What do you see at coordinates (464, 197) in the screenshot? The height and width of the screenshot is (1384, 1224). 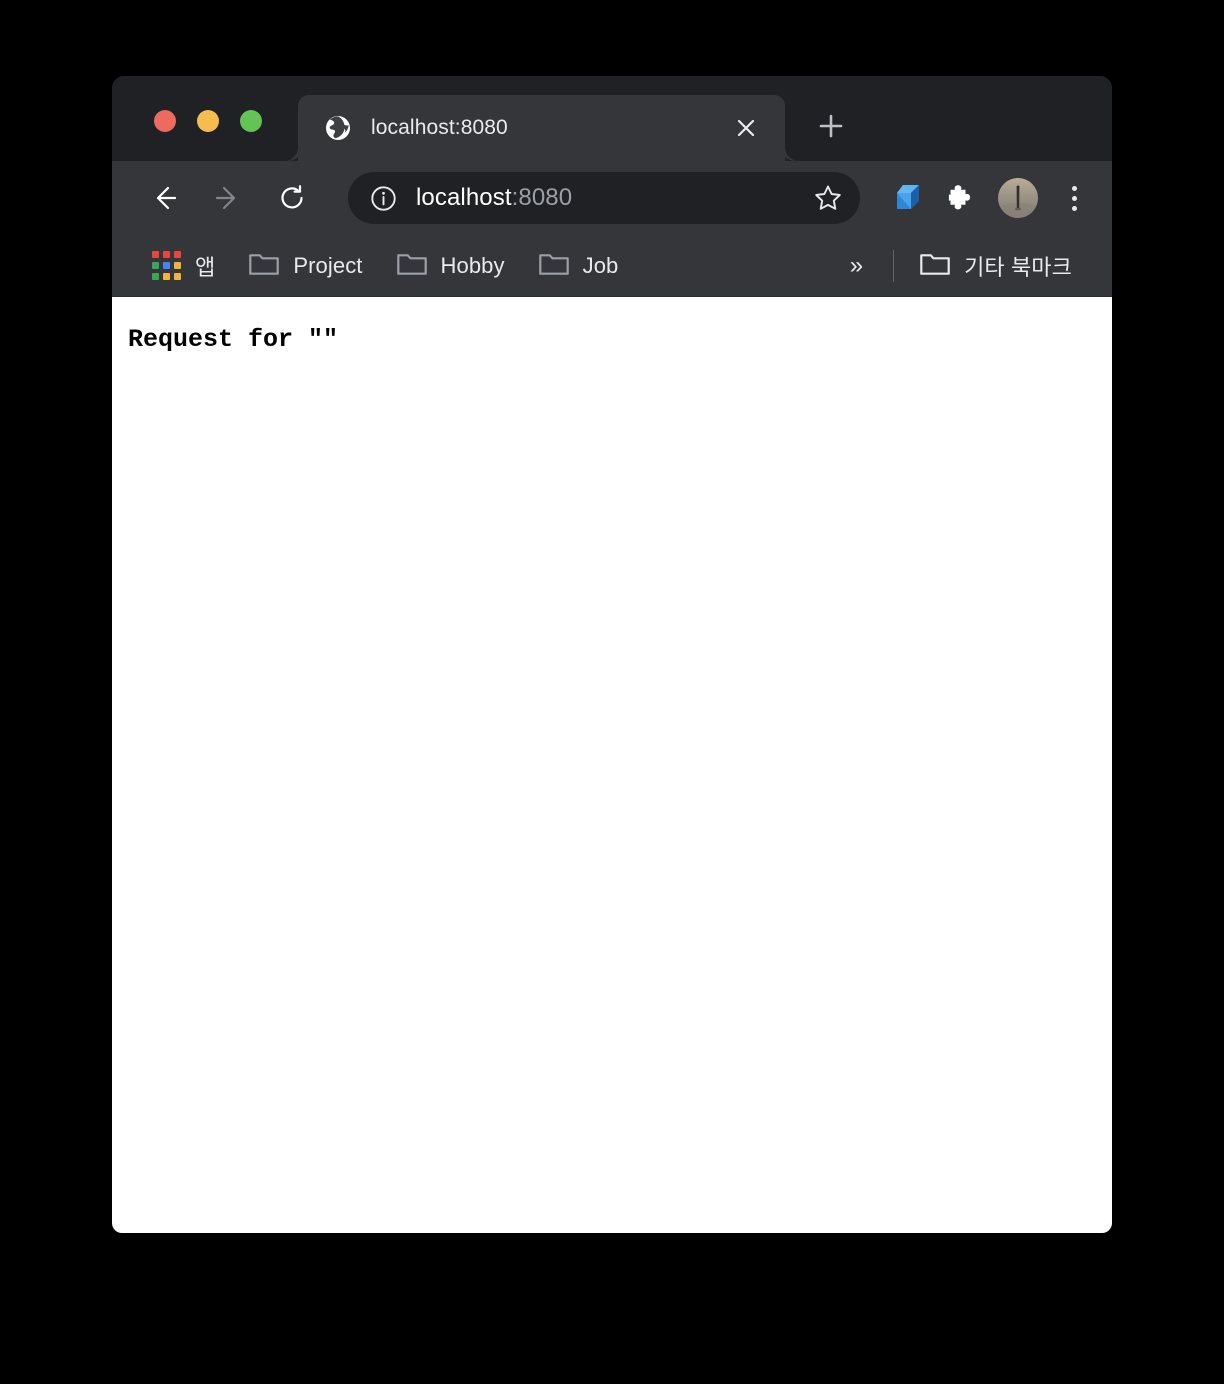 I see `address-bar-host: localhost` at bounding box center [464, 197].